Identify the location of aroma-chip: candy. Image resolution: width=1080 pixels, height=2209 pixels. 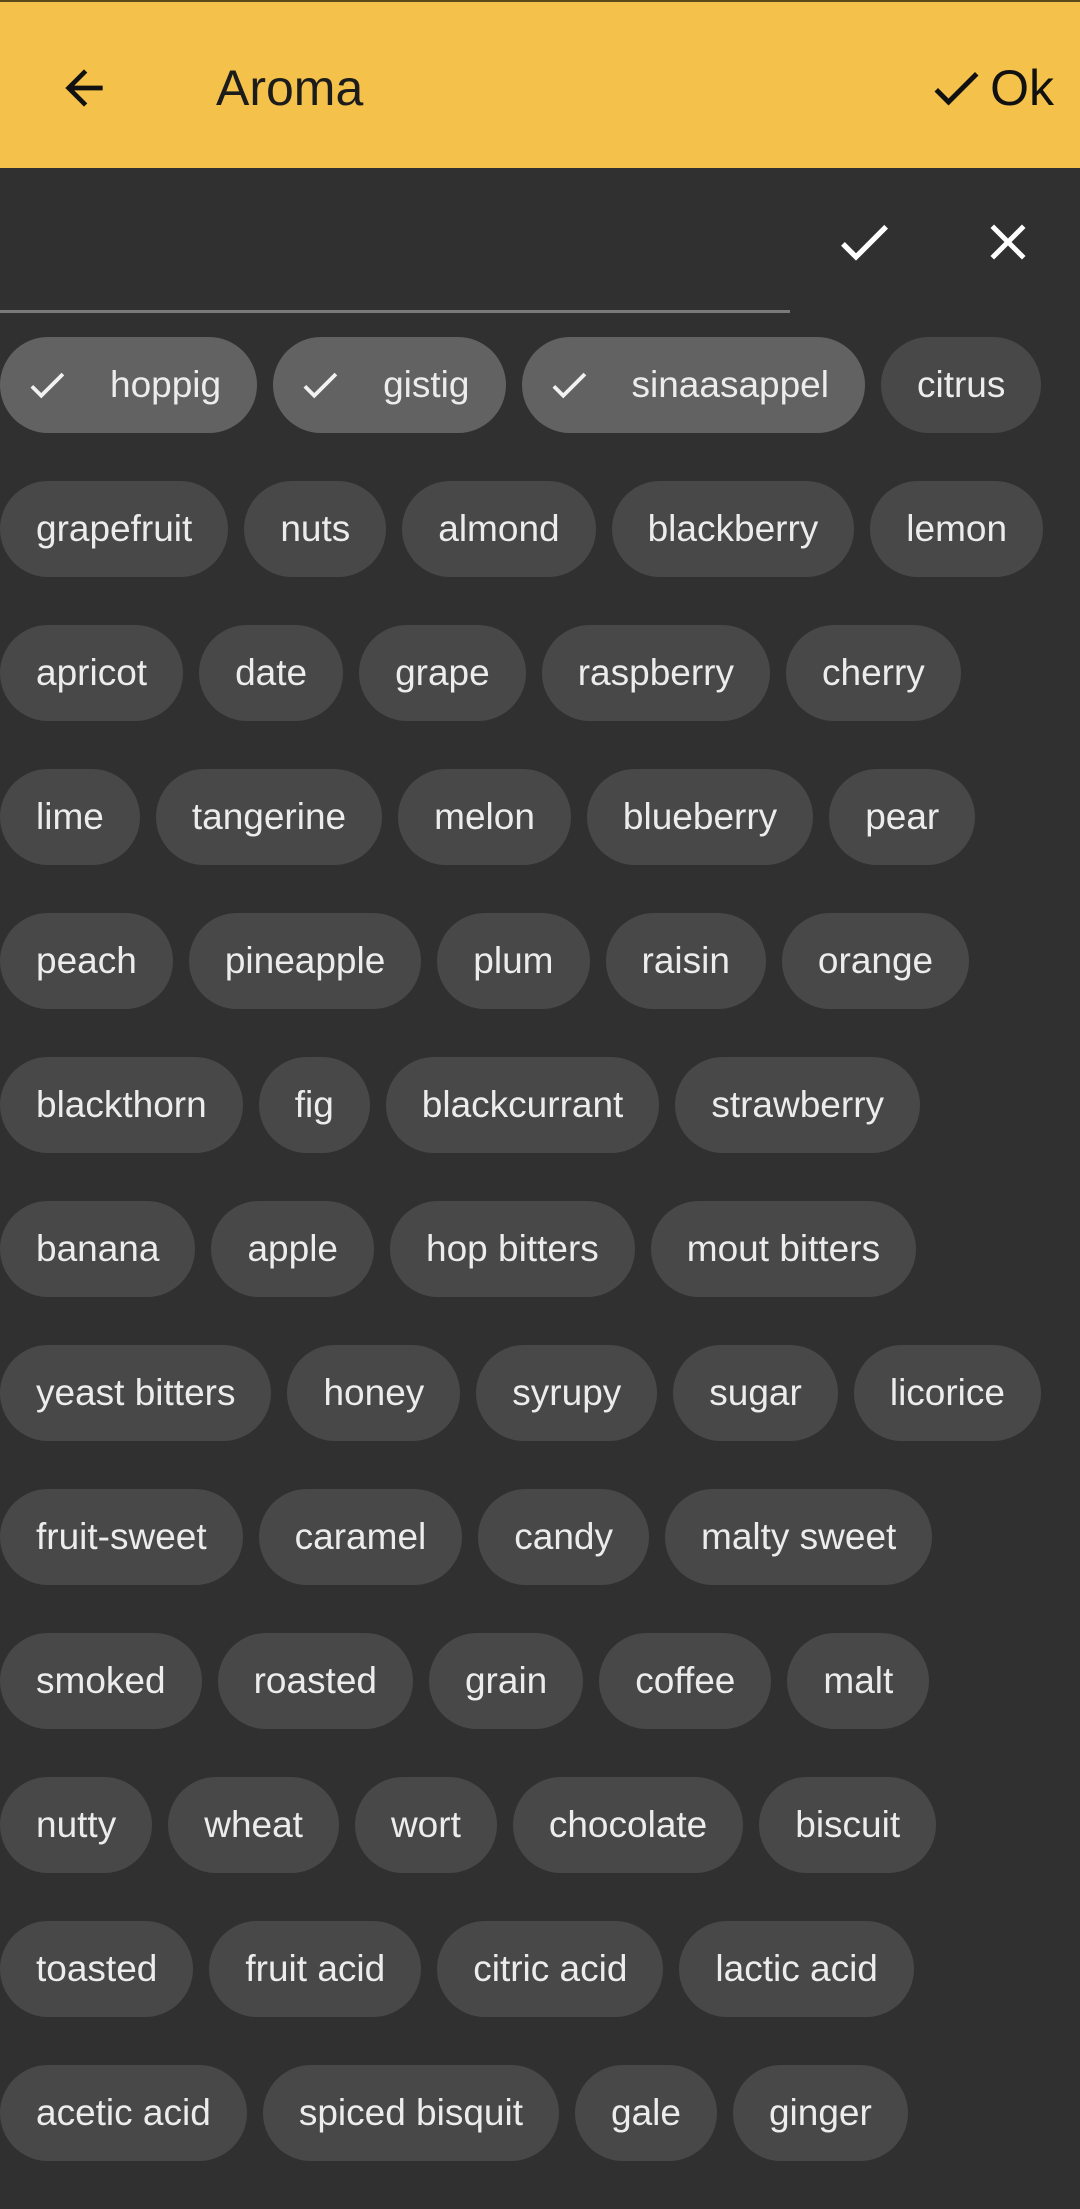
(563, 1537).